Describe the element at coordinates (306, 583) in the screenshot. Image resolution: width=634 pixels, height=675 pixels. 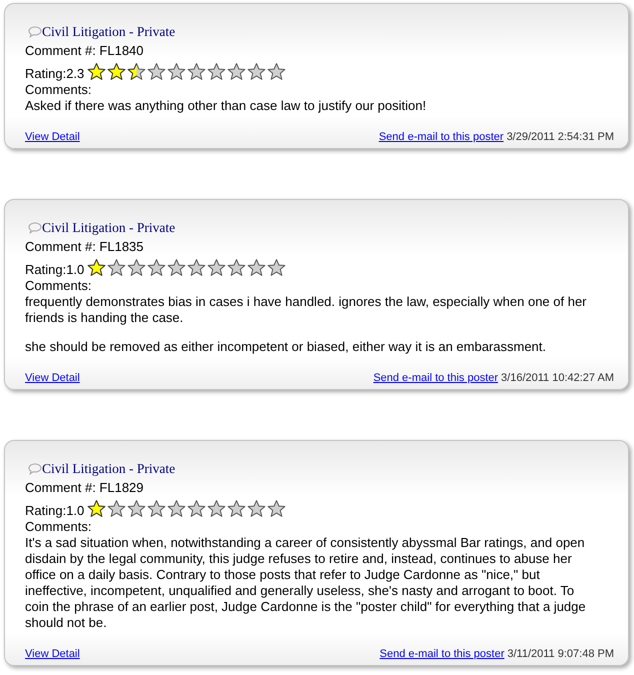
I see `comment-text: It's a sad situation when, notwithstanding a career of consistently abyssmal Bar ratings, and open disdain by the legal community, this judge refuses to retire and, instead, continues to abuse her office on a daily basis. Contrary to those posts that refer to Judge Cardonne as "nice," but ineffective, incompetent, unqualified and generally useless, she's nasty and arrogant to boot. To coin the phrase of an earlier post, Judge Cardonne is the "poster child" for everything that a judge should not be.` at that location.